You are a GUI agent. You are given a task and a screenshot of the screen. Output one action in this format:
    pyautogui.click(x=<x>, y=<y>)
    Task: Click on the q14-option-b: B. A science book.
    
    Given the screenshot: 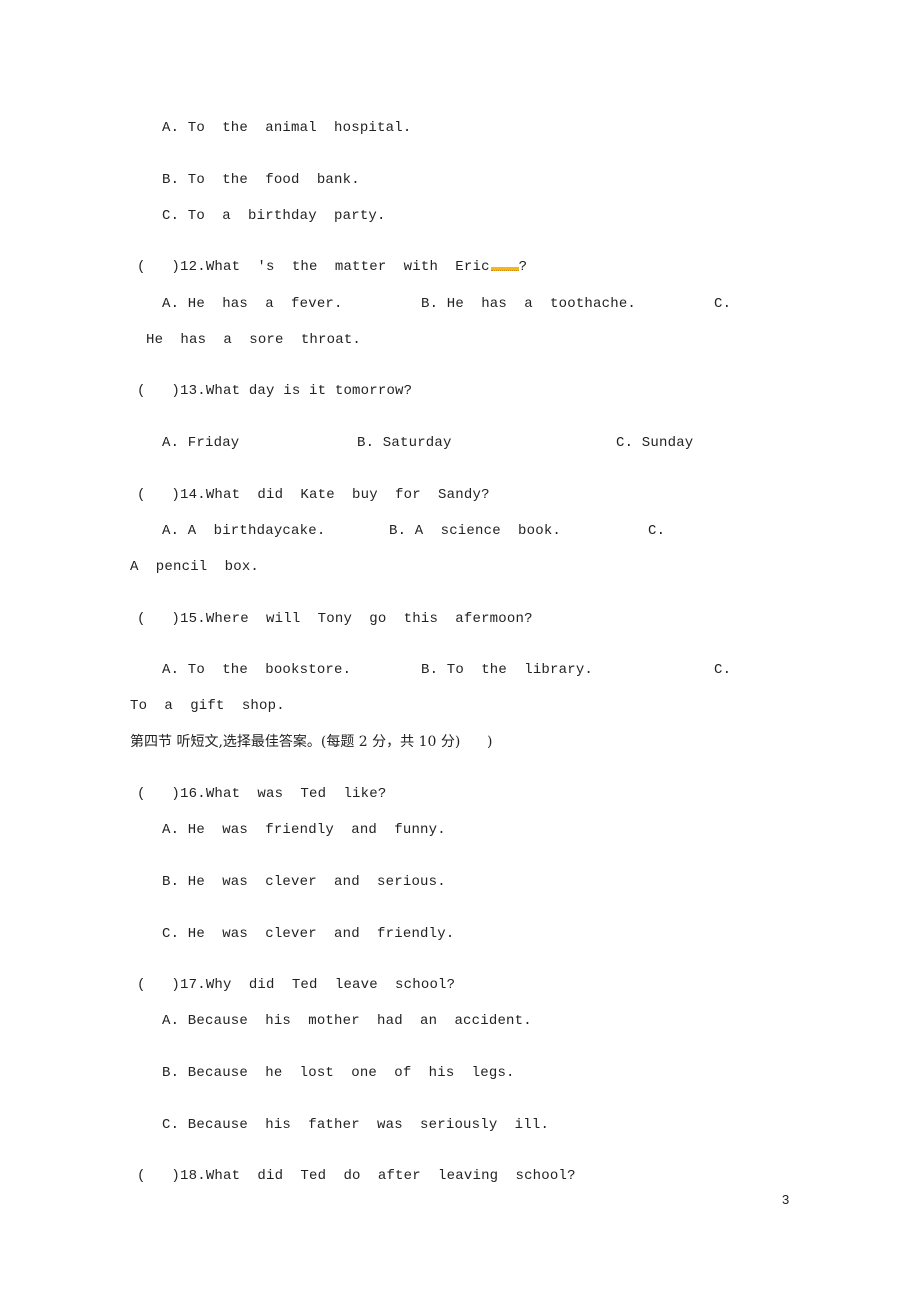 What is the action you would take?
    pyautogui.click(x=475, y=531)
    